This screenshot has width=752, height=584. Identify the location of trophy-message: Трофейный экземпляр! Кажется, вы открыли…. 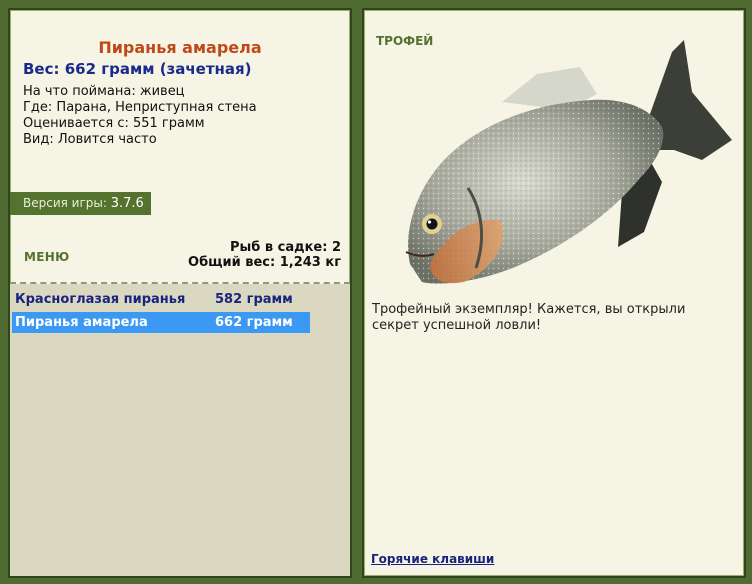
(529, 317).